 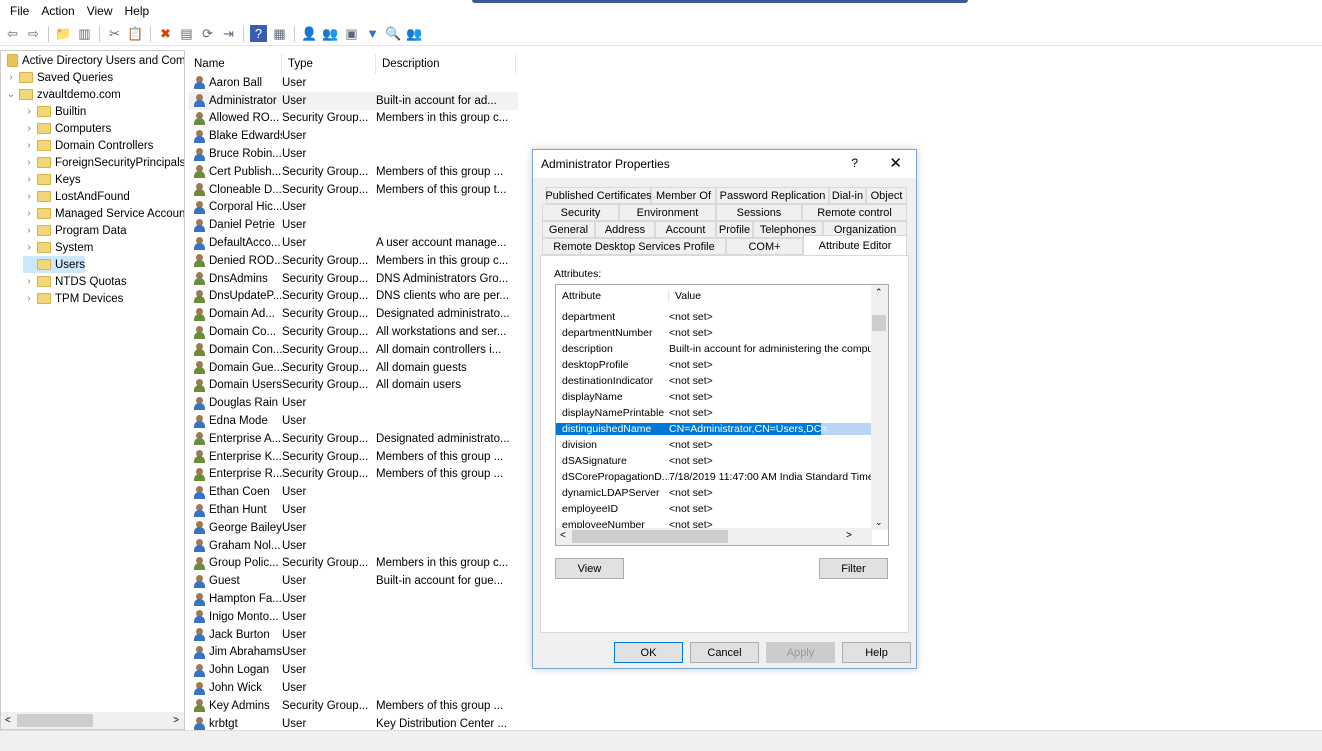 What do you see at coordinates (353, 154) in the screenshot?
I see `list-row: Bruce Robin... User` at bounding box center [353, 154].